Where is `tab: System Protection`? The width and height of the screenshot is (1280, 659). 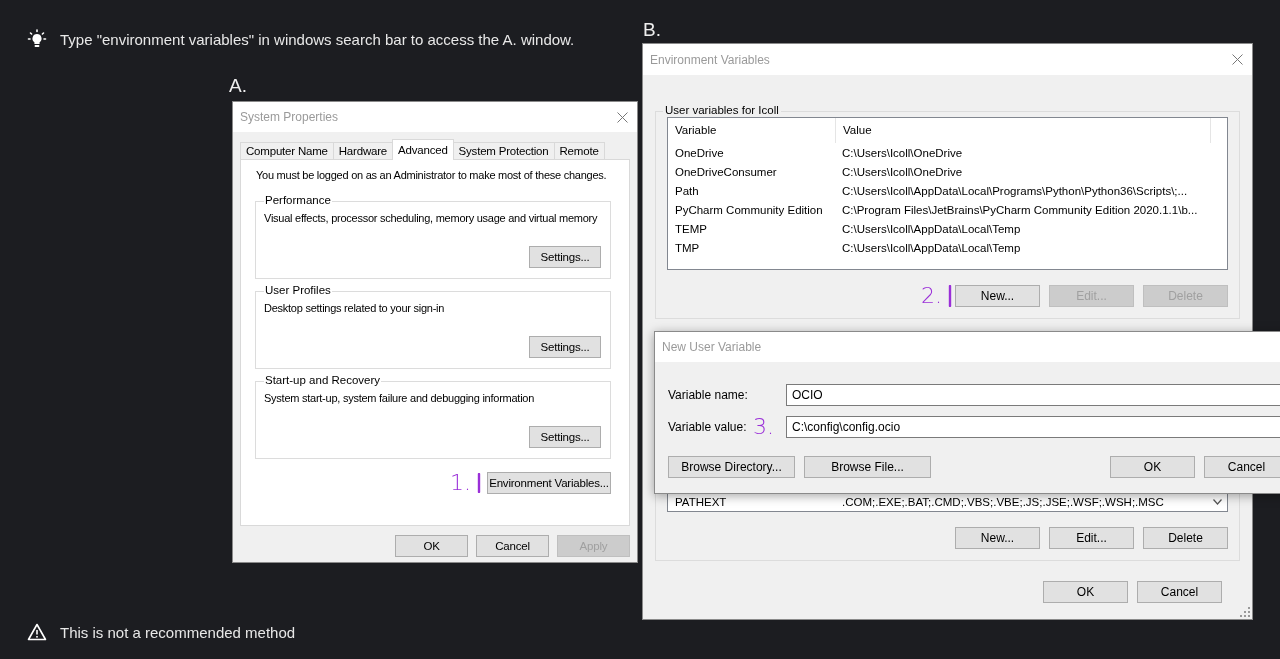
tab: System Protection is located at coordinates (503, 151).